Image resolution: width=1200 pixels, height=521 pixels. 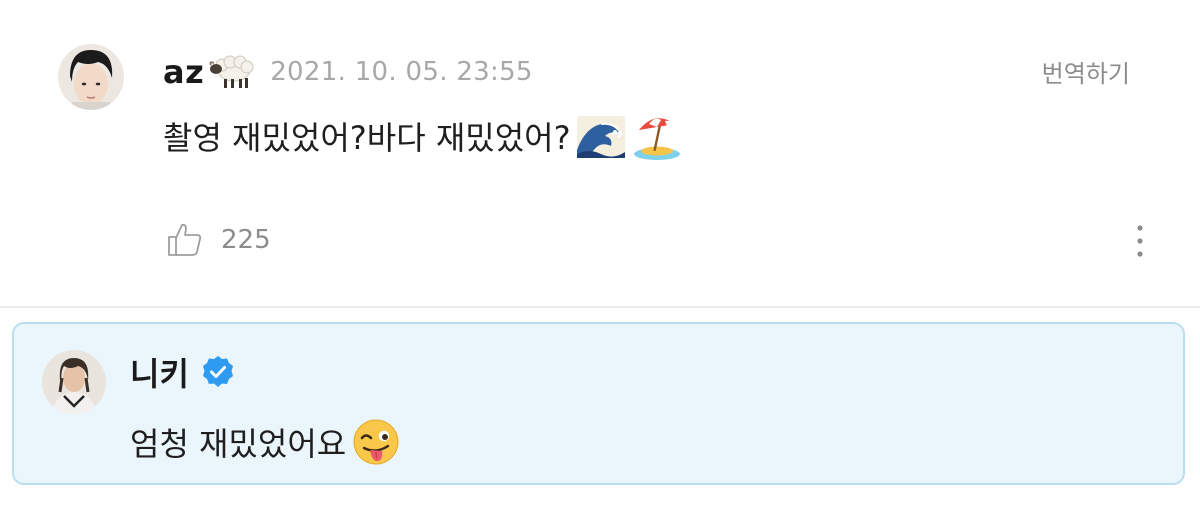 I want to click on divider, so click(x=600, y=307).